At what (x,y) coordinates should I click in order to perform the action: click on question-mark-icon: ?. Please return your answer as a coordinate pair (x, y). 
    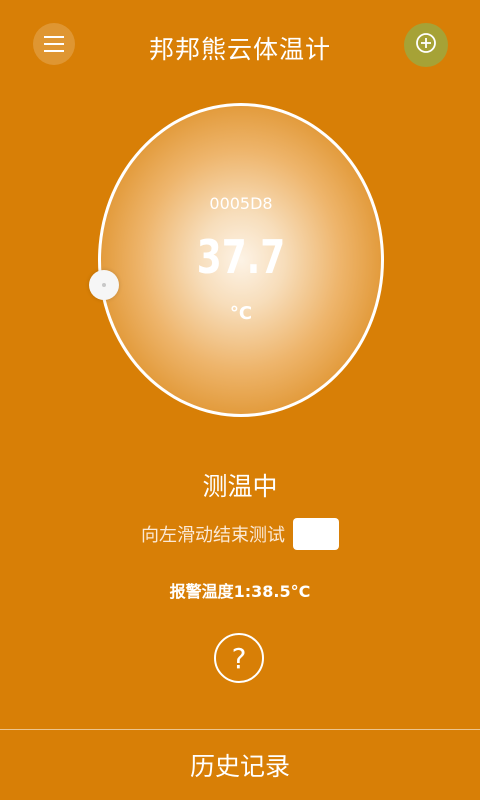
    Looking at the image, I should click on (239, 658).